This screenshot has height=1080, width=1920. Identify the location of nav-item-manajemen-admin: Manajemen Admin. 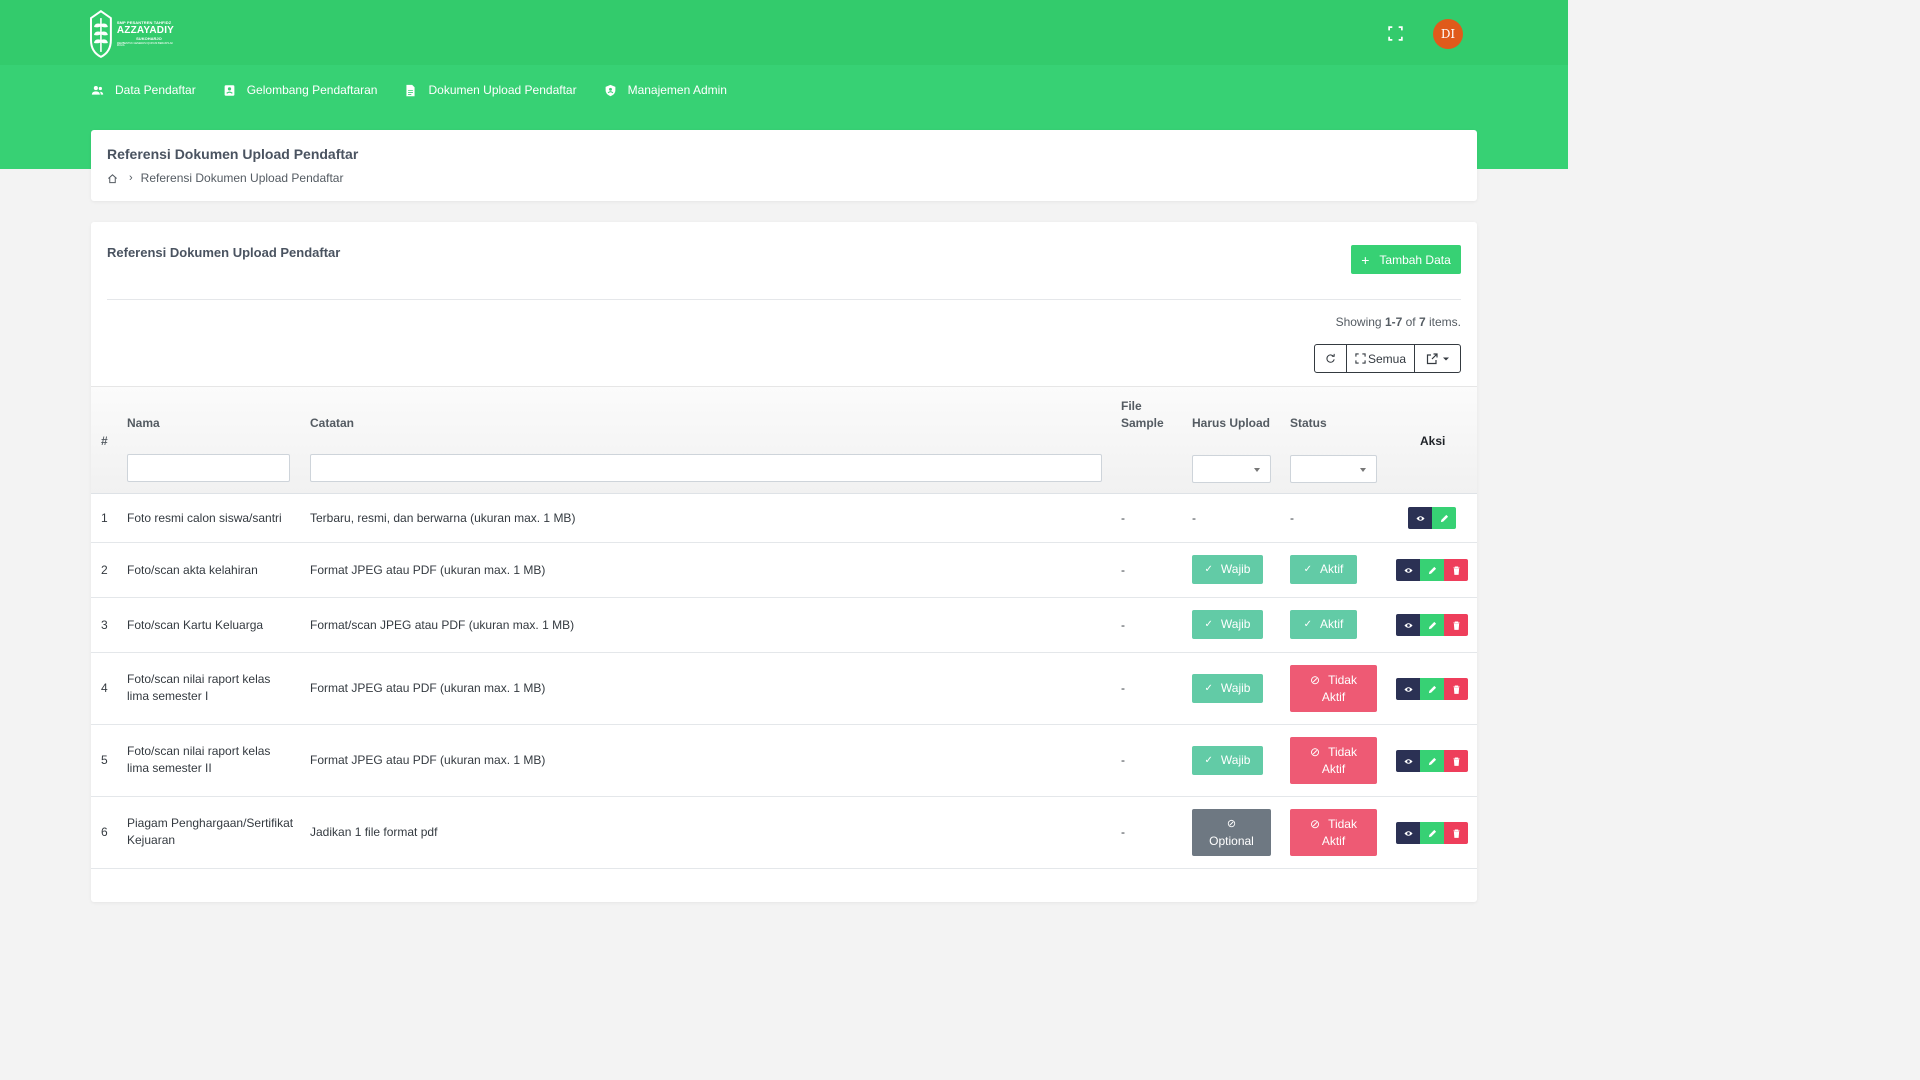
(665, 90).